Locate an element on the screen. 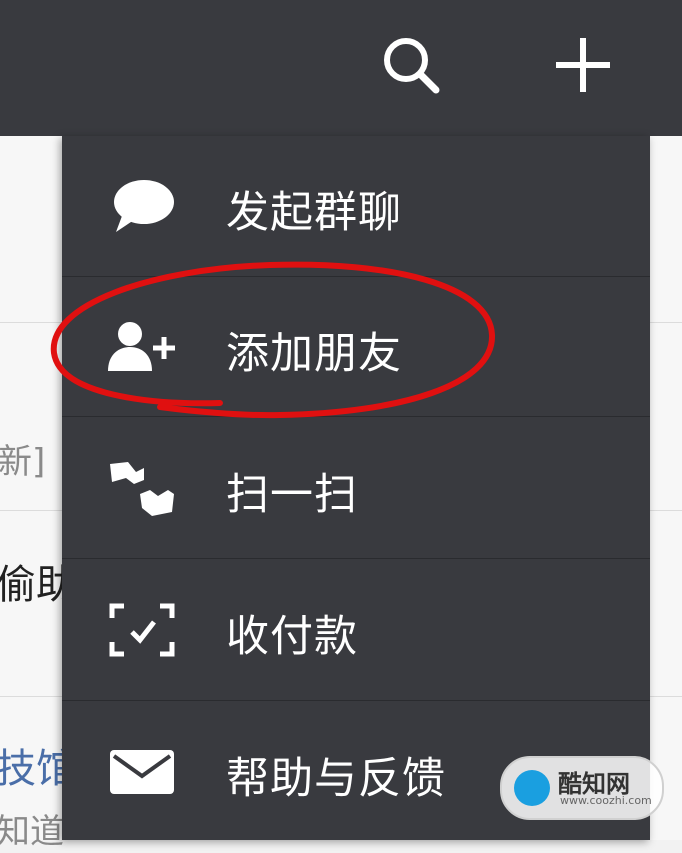 This screenshot has width=682, height=853. menu-item-group-chat: 发起群聊 is located at coordinates (356, 206).